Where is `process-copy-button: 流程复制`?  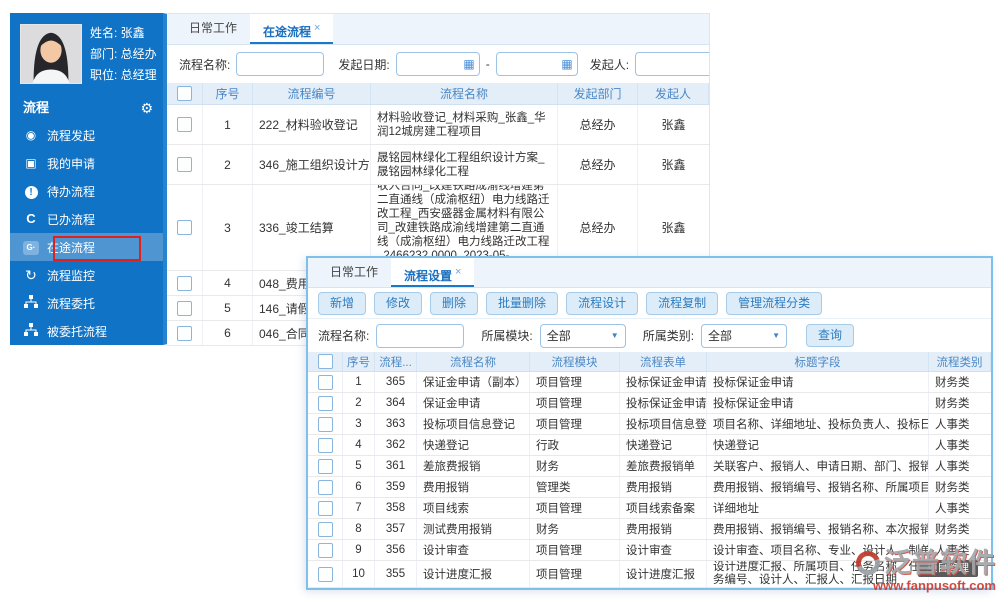 process-copy-button: 流程复制 is located at coordinates (682, 303).